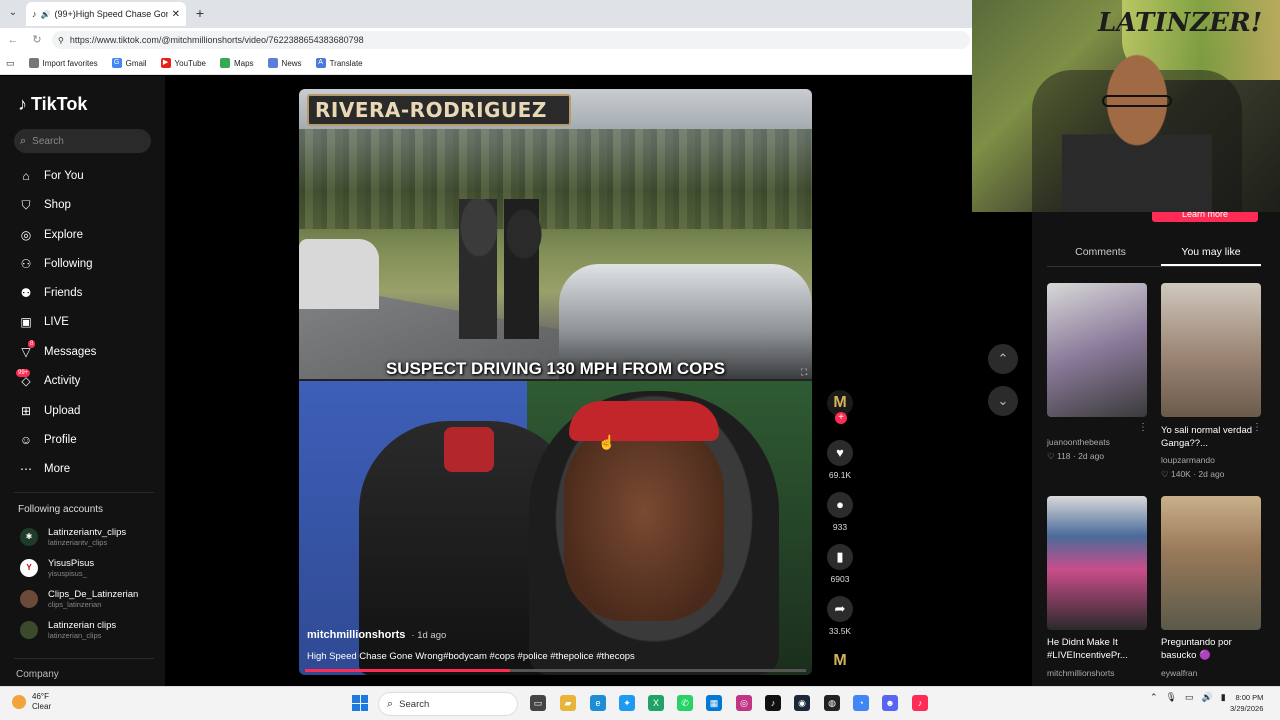 The image size is (1280, 720). I want to click on nav-more: ⋯ More, so click(44, 469).